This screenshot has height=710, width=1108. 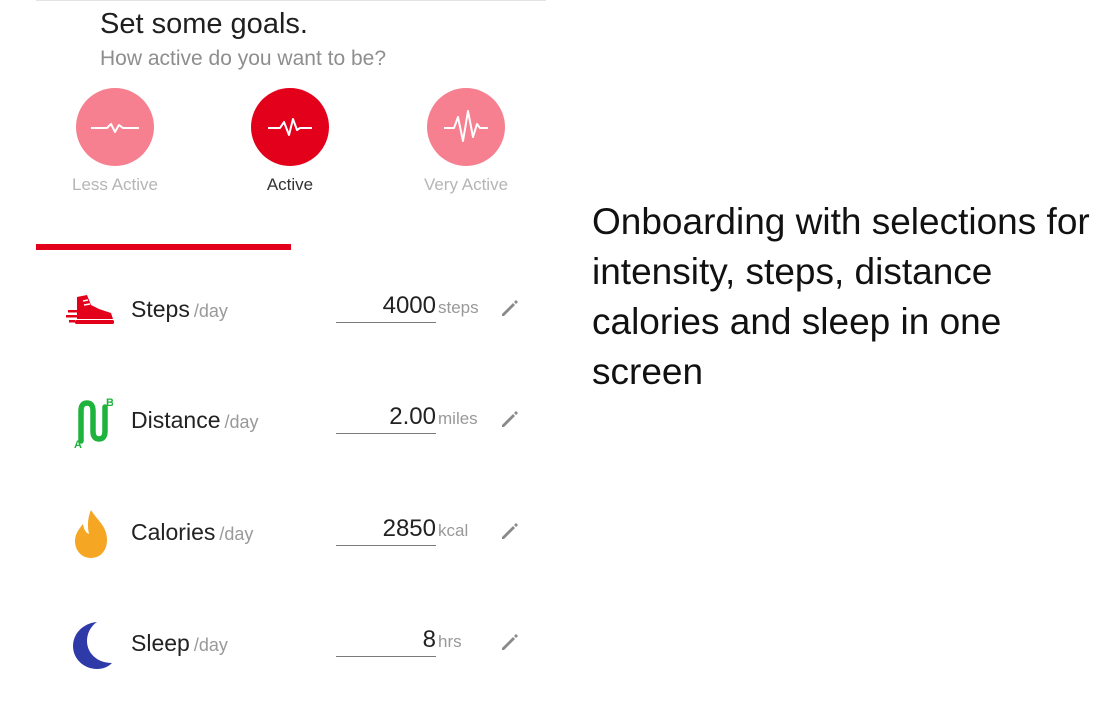 I want to click on goal-name: Steps/day, so click(x=179, y=309).